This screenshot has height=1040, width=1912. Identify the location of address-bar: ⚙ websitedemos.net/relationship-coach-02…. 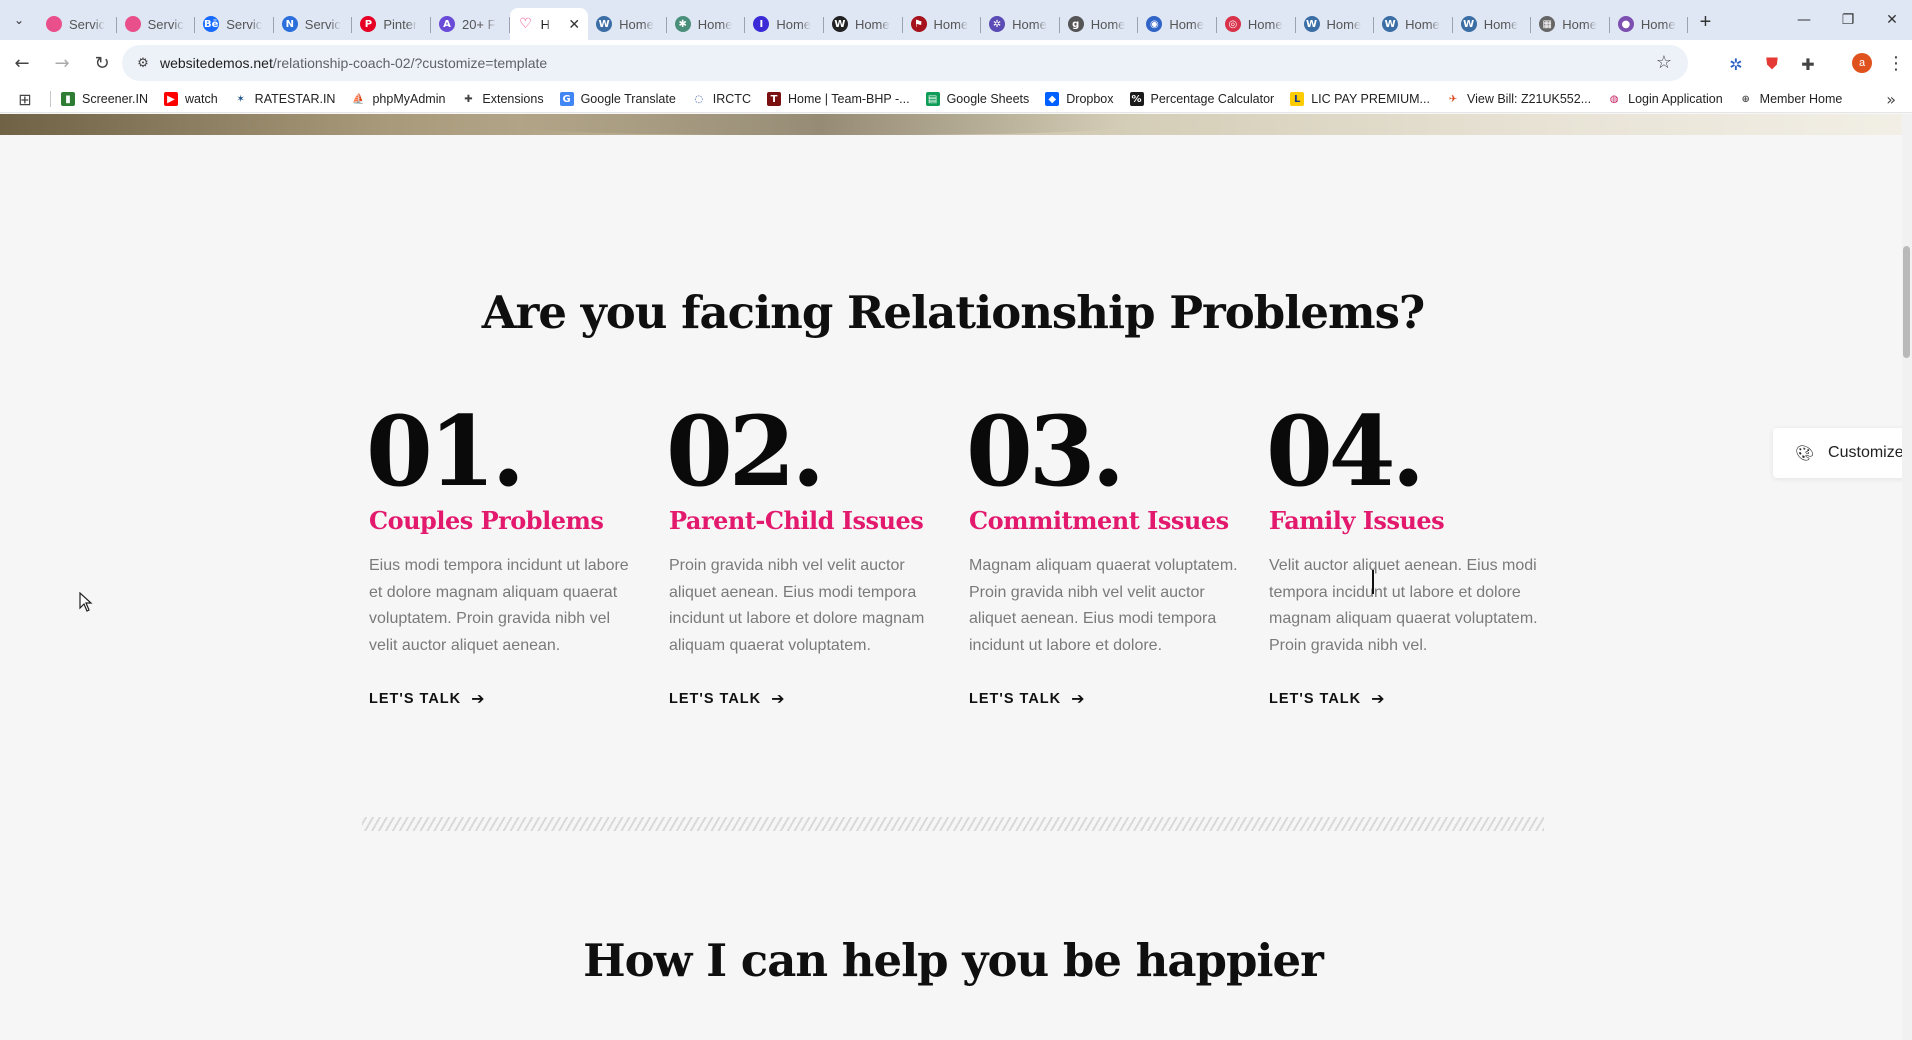
(905, 63).